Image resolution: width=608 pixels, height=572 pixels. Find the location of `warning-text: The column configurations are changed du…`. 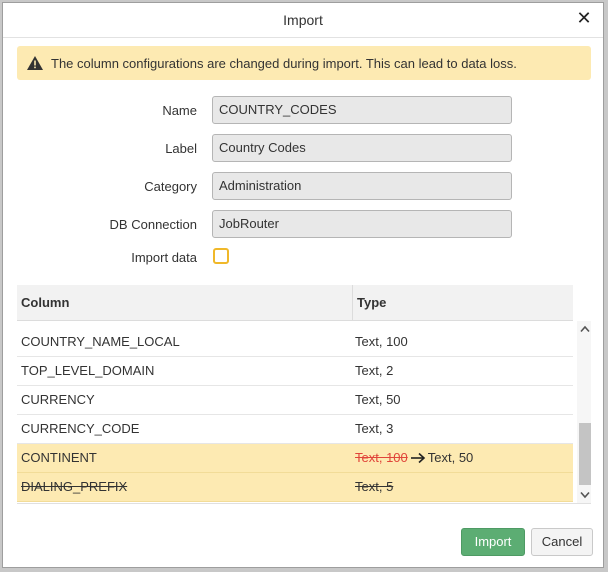

warning-text: The column configurations are changed du… is located at coordinates (284, 63).